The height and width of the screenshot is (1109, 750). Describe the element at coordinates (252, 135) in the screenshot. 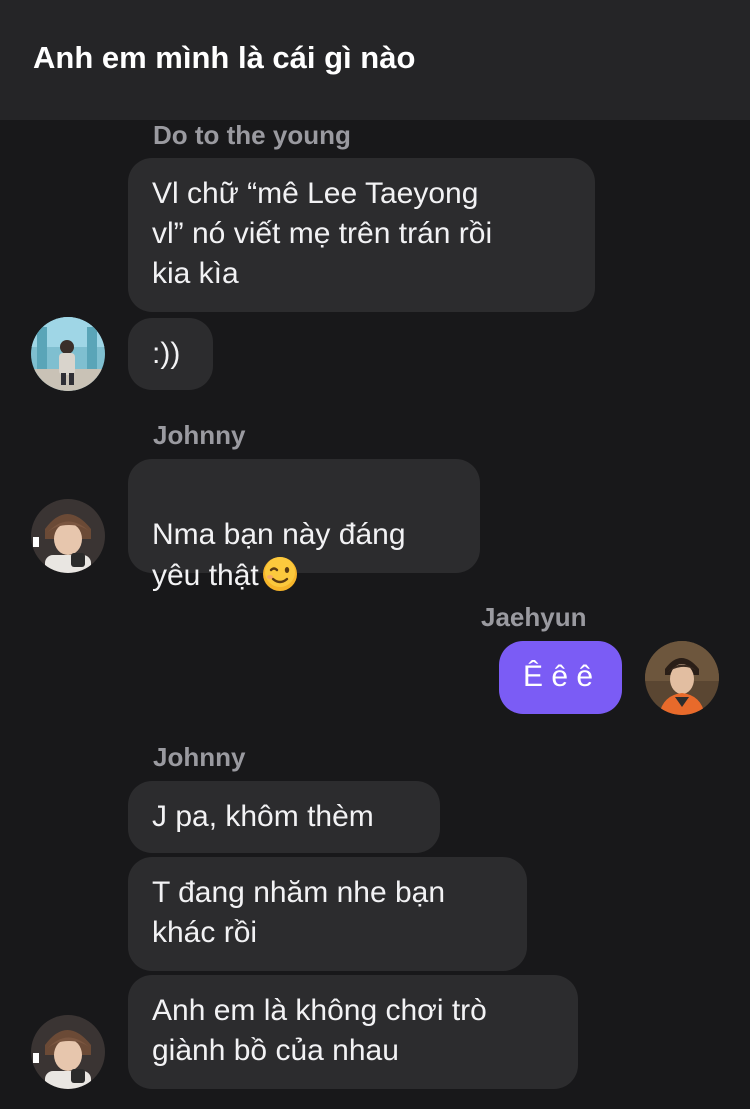

I see `sender-name: Do to the young` at that location.